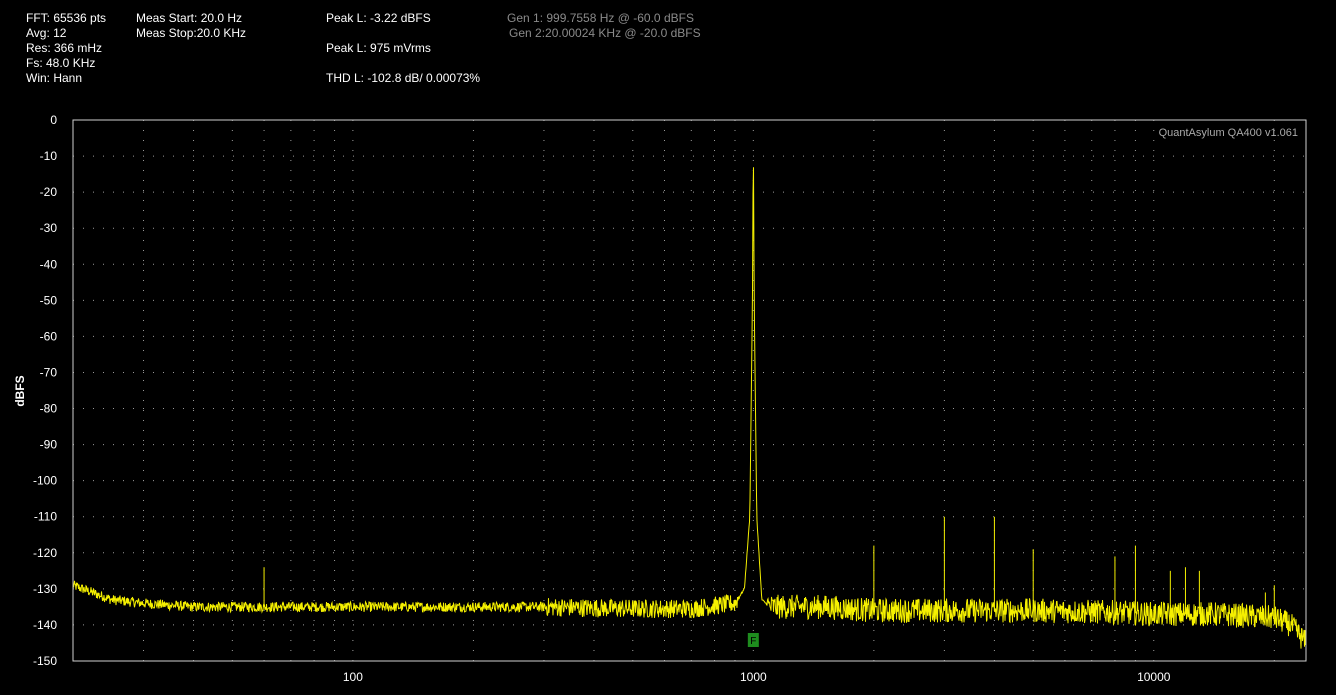 Image resolution: width=1336 pixels, height=695 pixels. What do you see at coordinates (45, 661) in the screenshot?
I see `y-tick-label: -150` at bounding box center [45, 661].